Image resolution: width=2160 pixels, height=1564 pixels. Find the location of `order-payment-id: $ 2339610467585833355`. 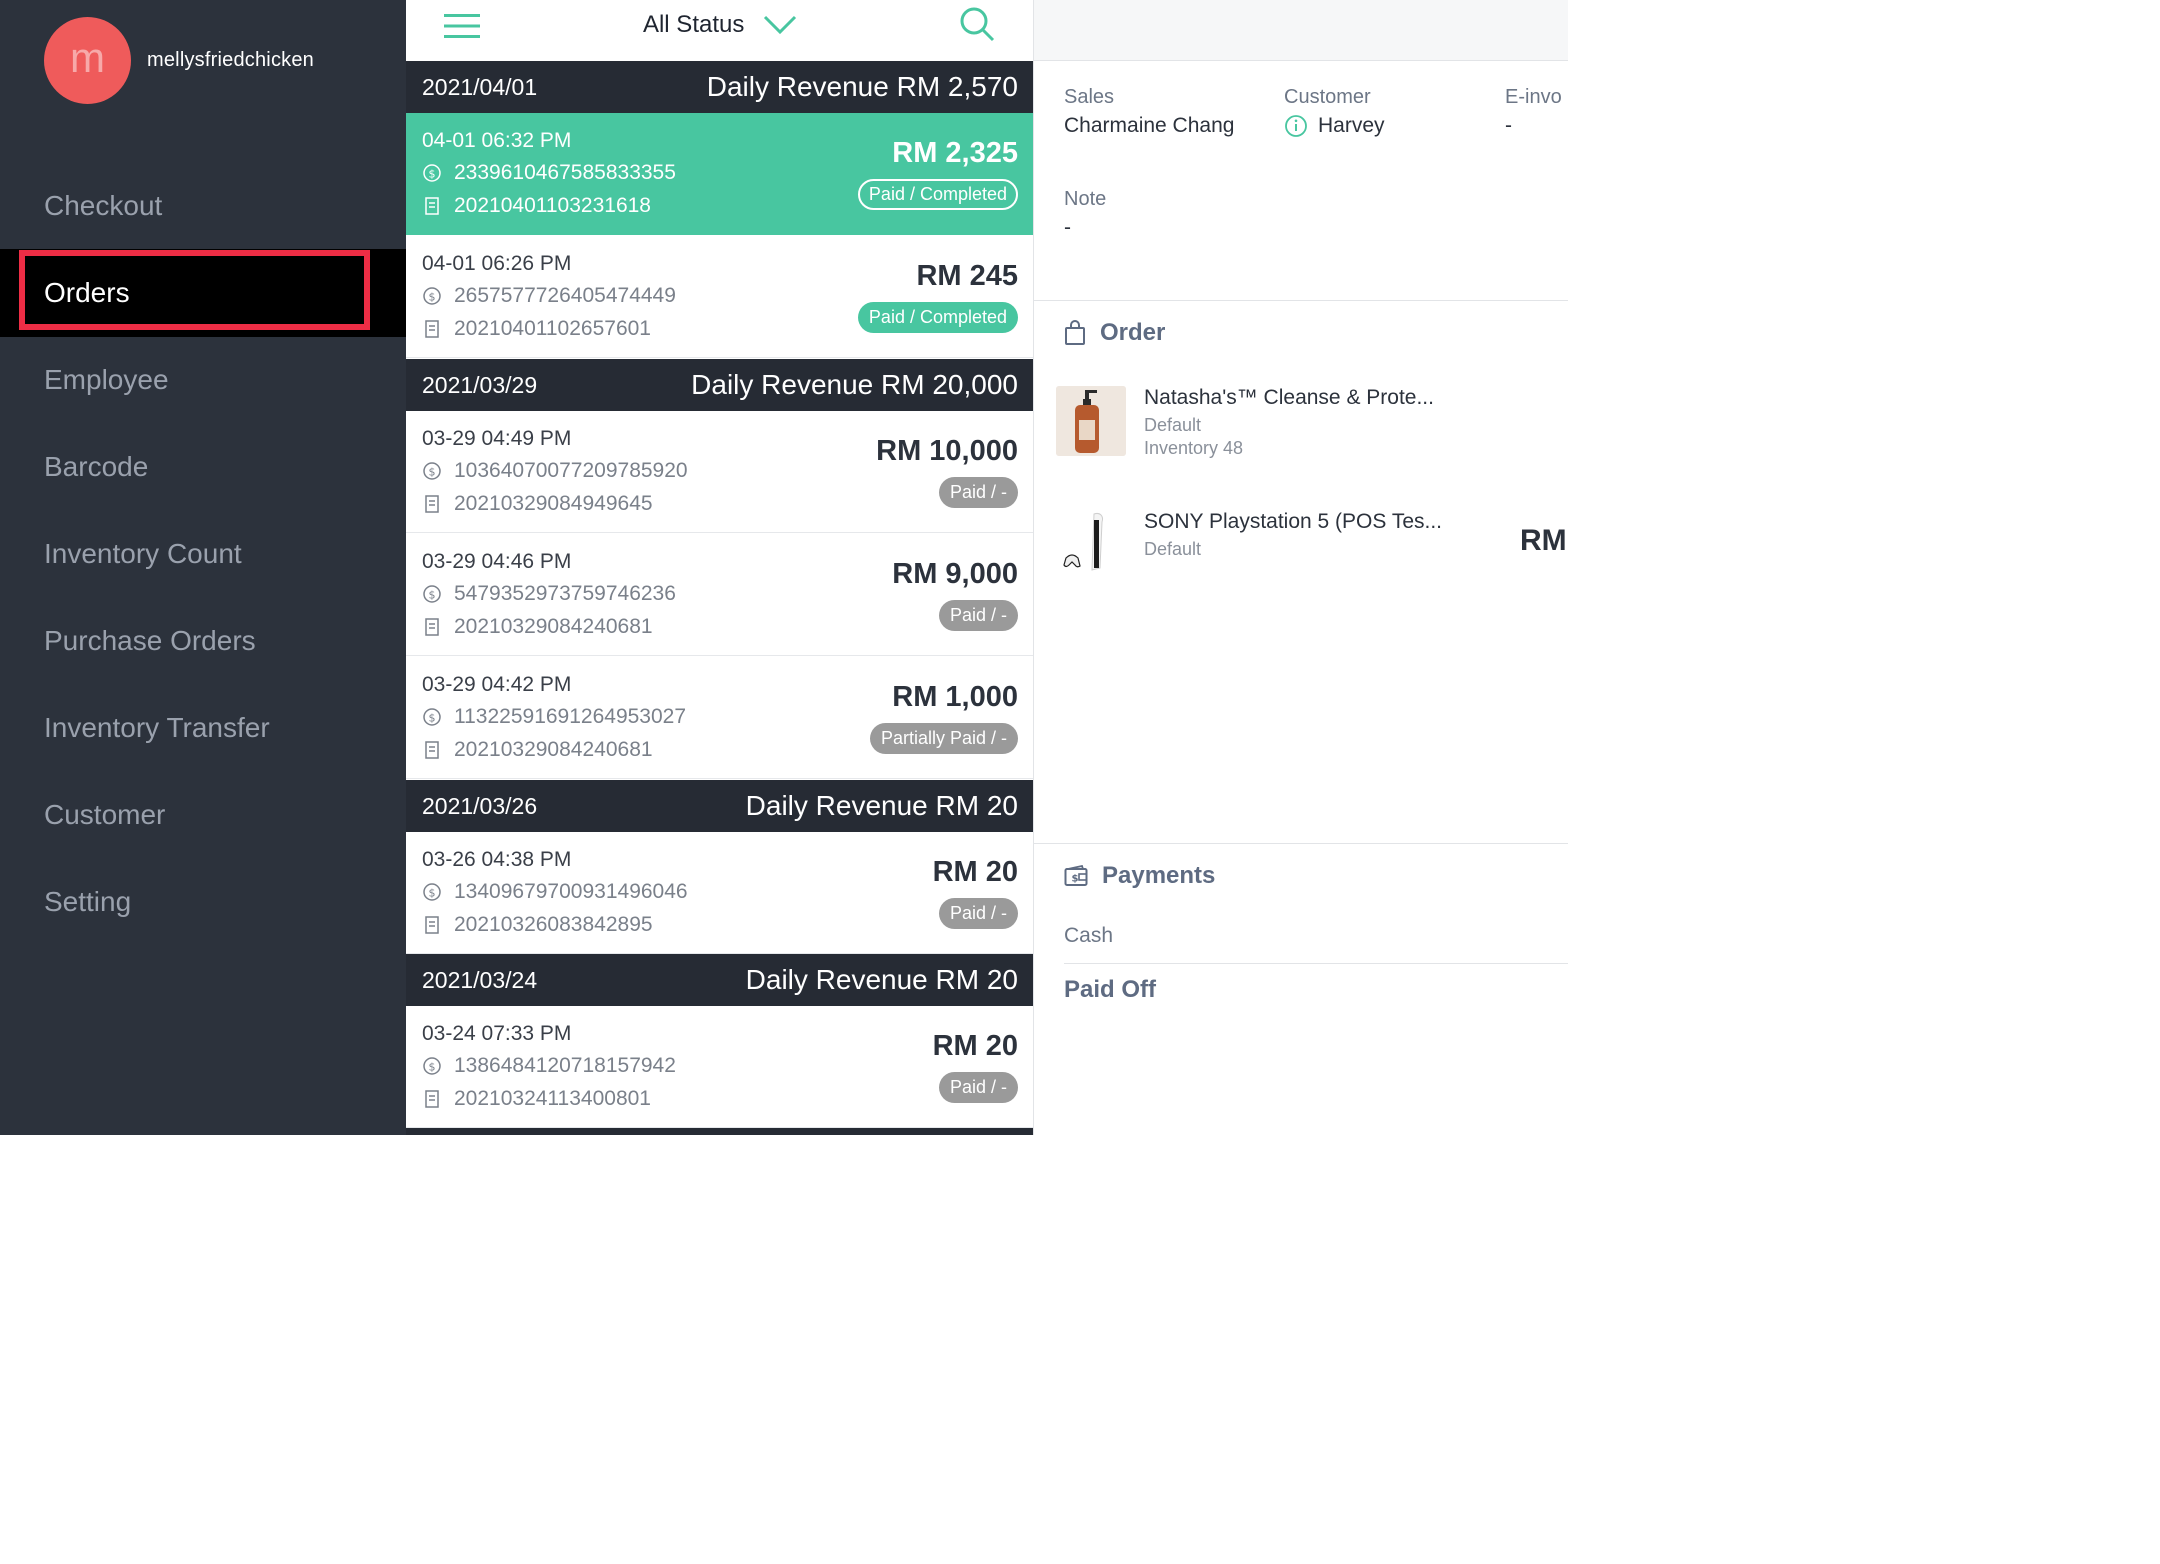

order-payment-id: $ 2339610467585833355 is located at coordinates (549, 173).